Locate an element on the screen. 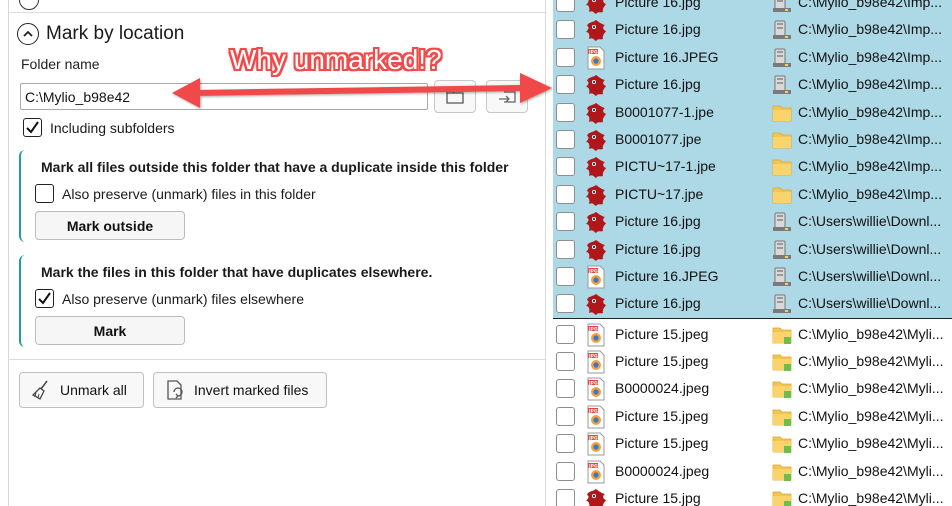 The image size is (952, 506). include-subfolders-row: Including subfolders is located at coordinates (99, 127).